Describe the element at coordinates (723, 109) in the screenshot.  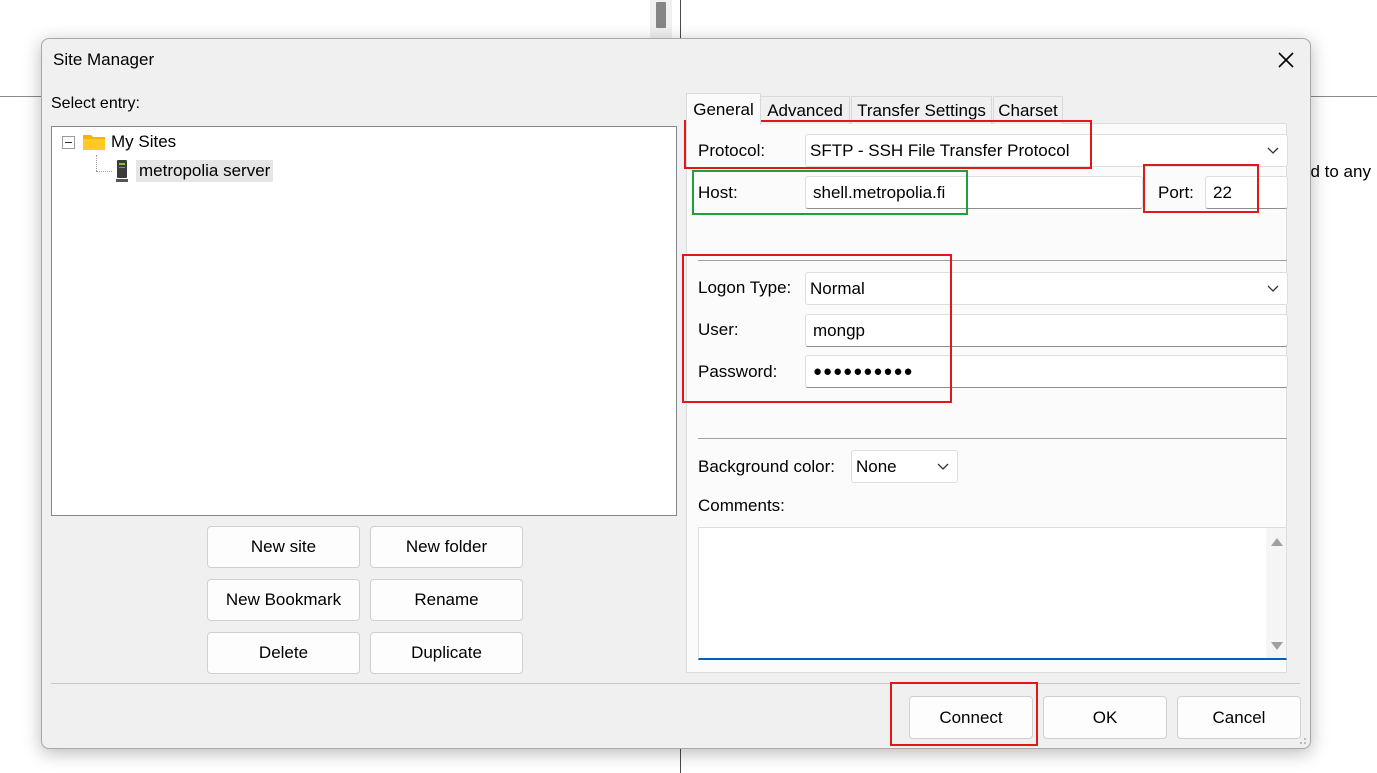
I see `tab-general: General` at that location.